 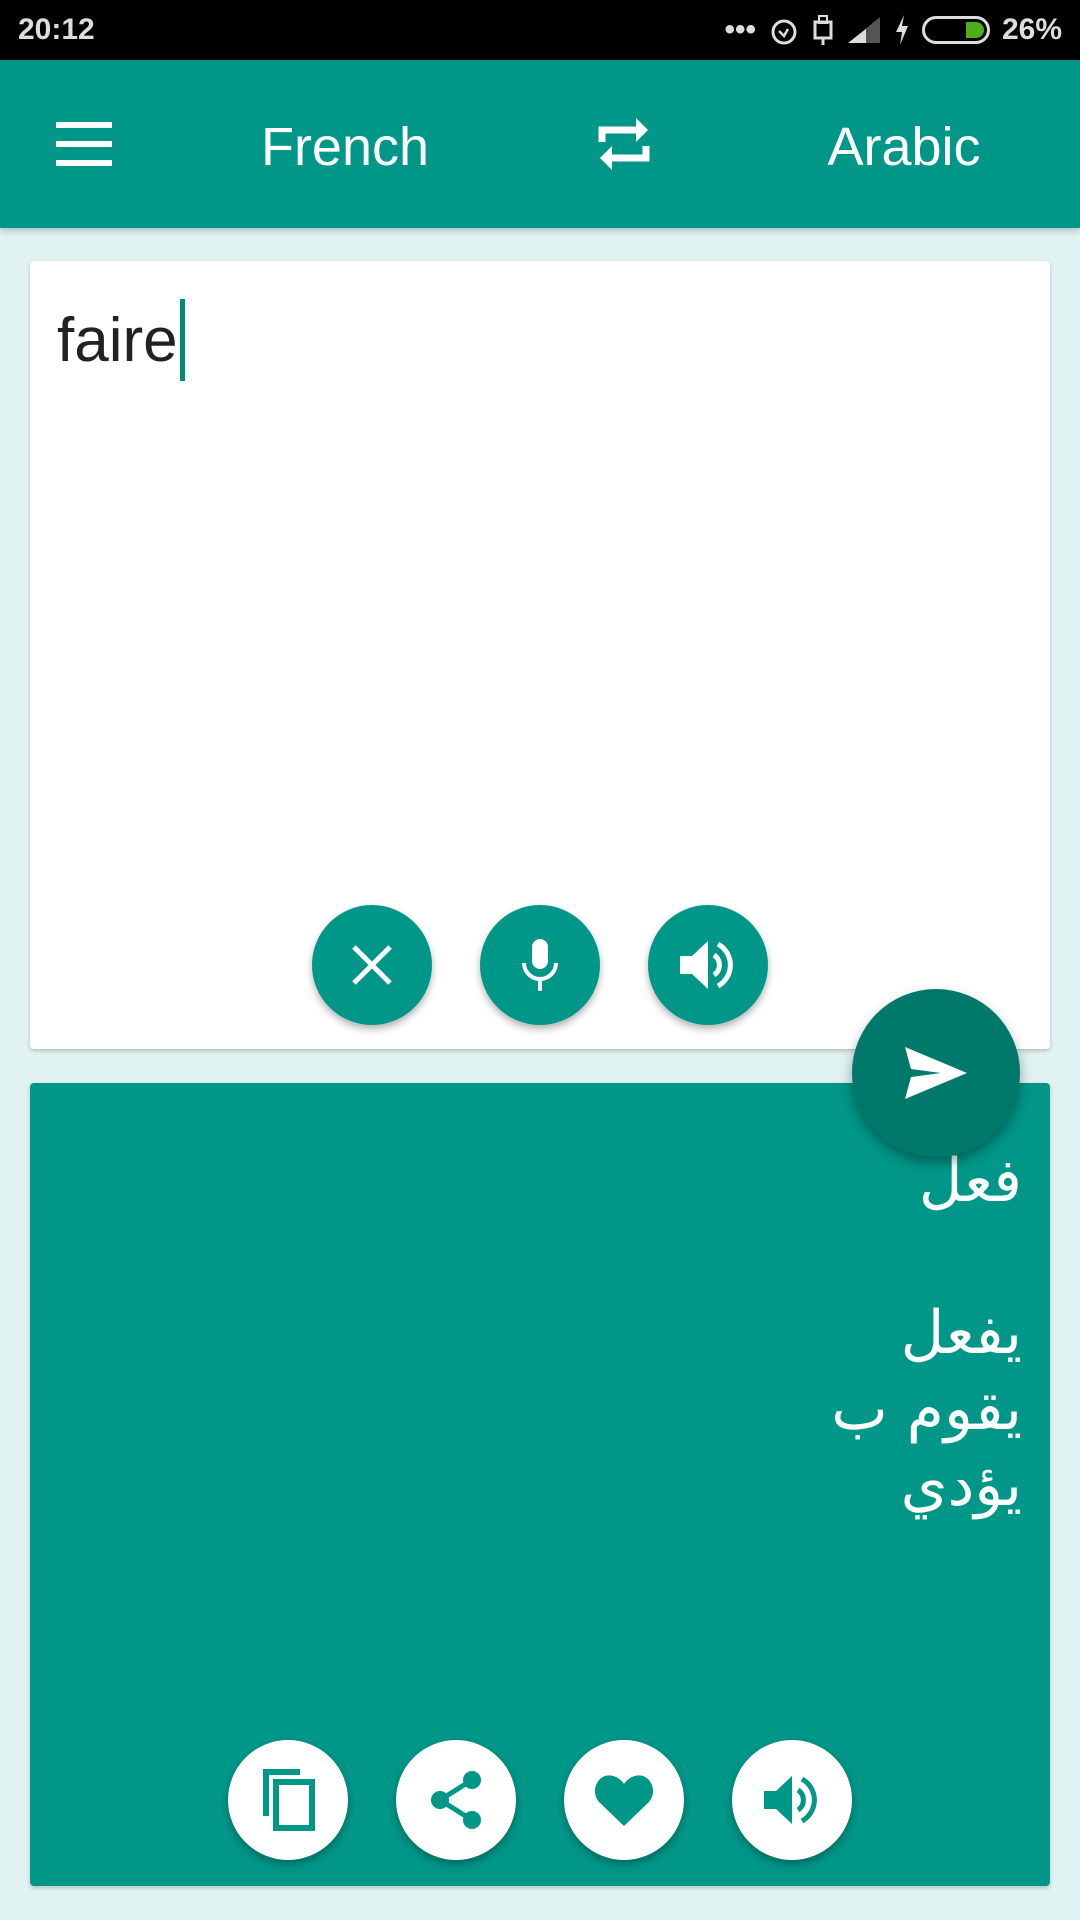 I want to click on battery-icon, so click(x=955, y=30).